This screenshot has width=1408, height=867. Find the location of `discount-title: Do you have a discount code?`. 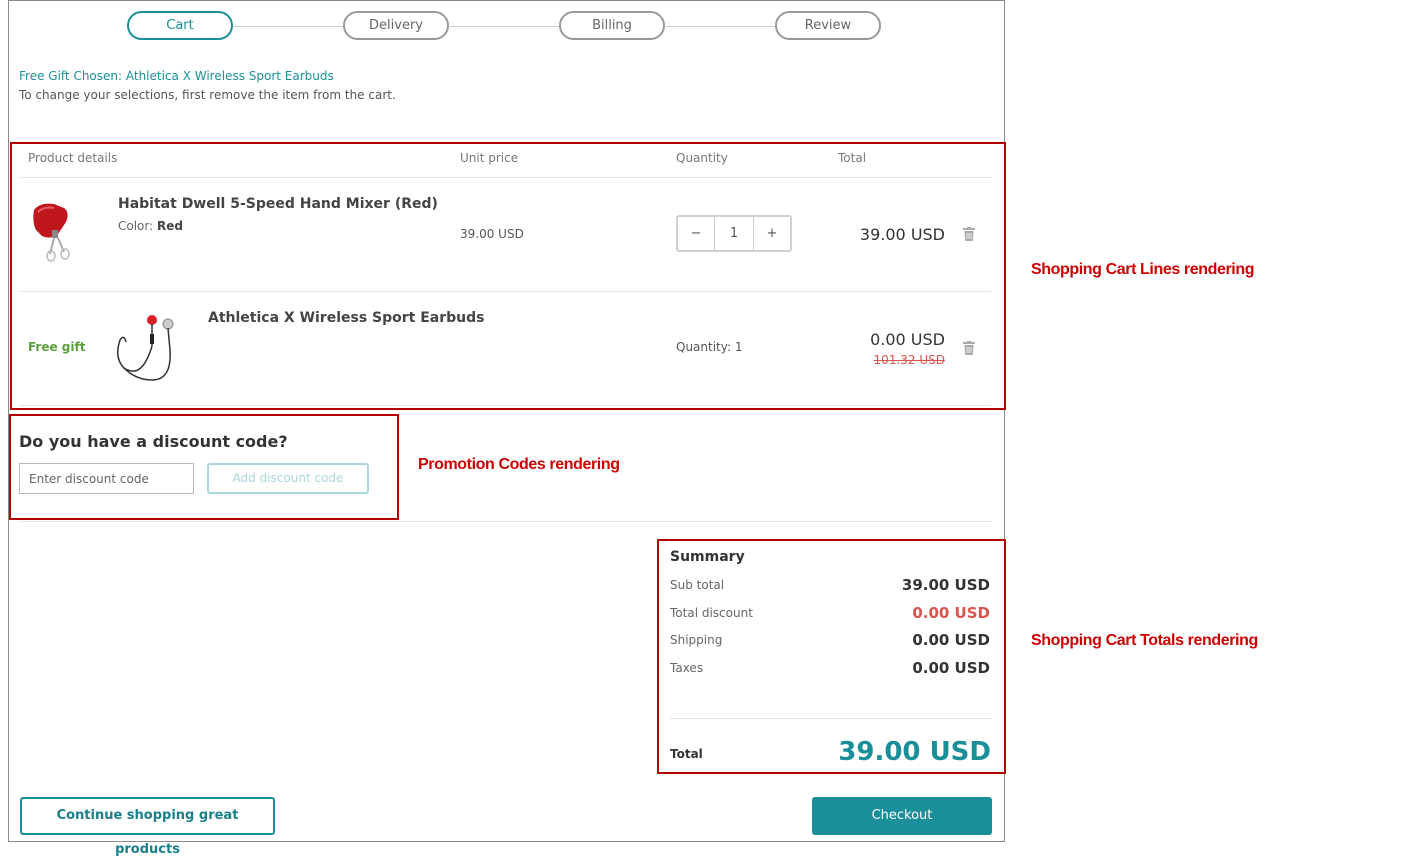

discount-title: Do you have a discount code? is located at coordinates (153, 441).